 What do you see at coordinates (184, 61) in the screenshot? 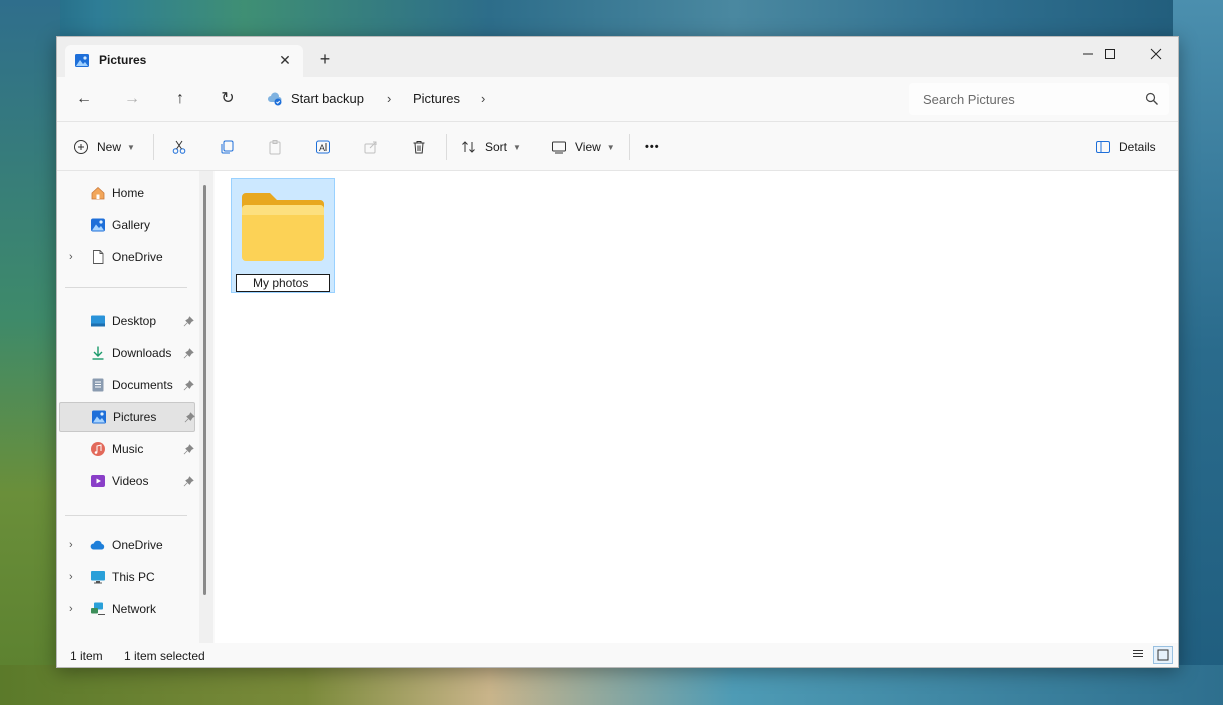
I see `tab-pictures: Pictures ✕` at bounding box center [184, 61].